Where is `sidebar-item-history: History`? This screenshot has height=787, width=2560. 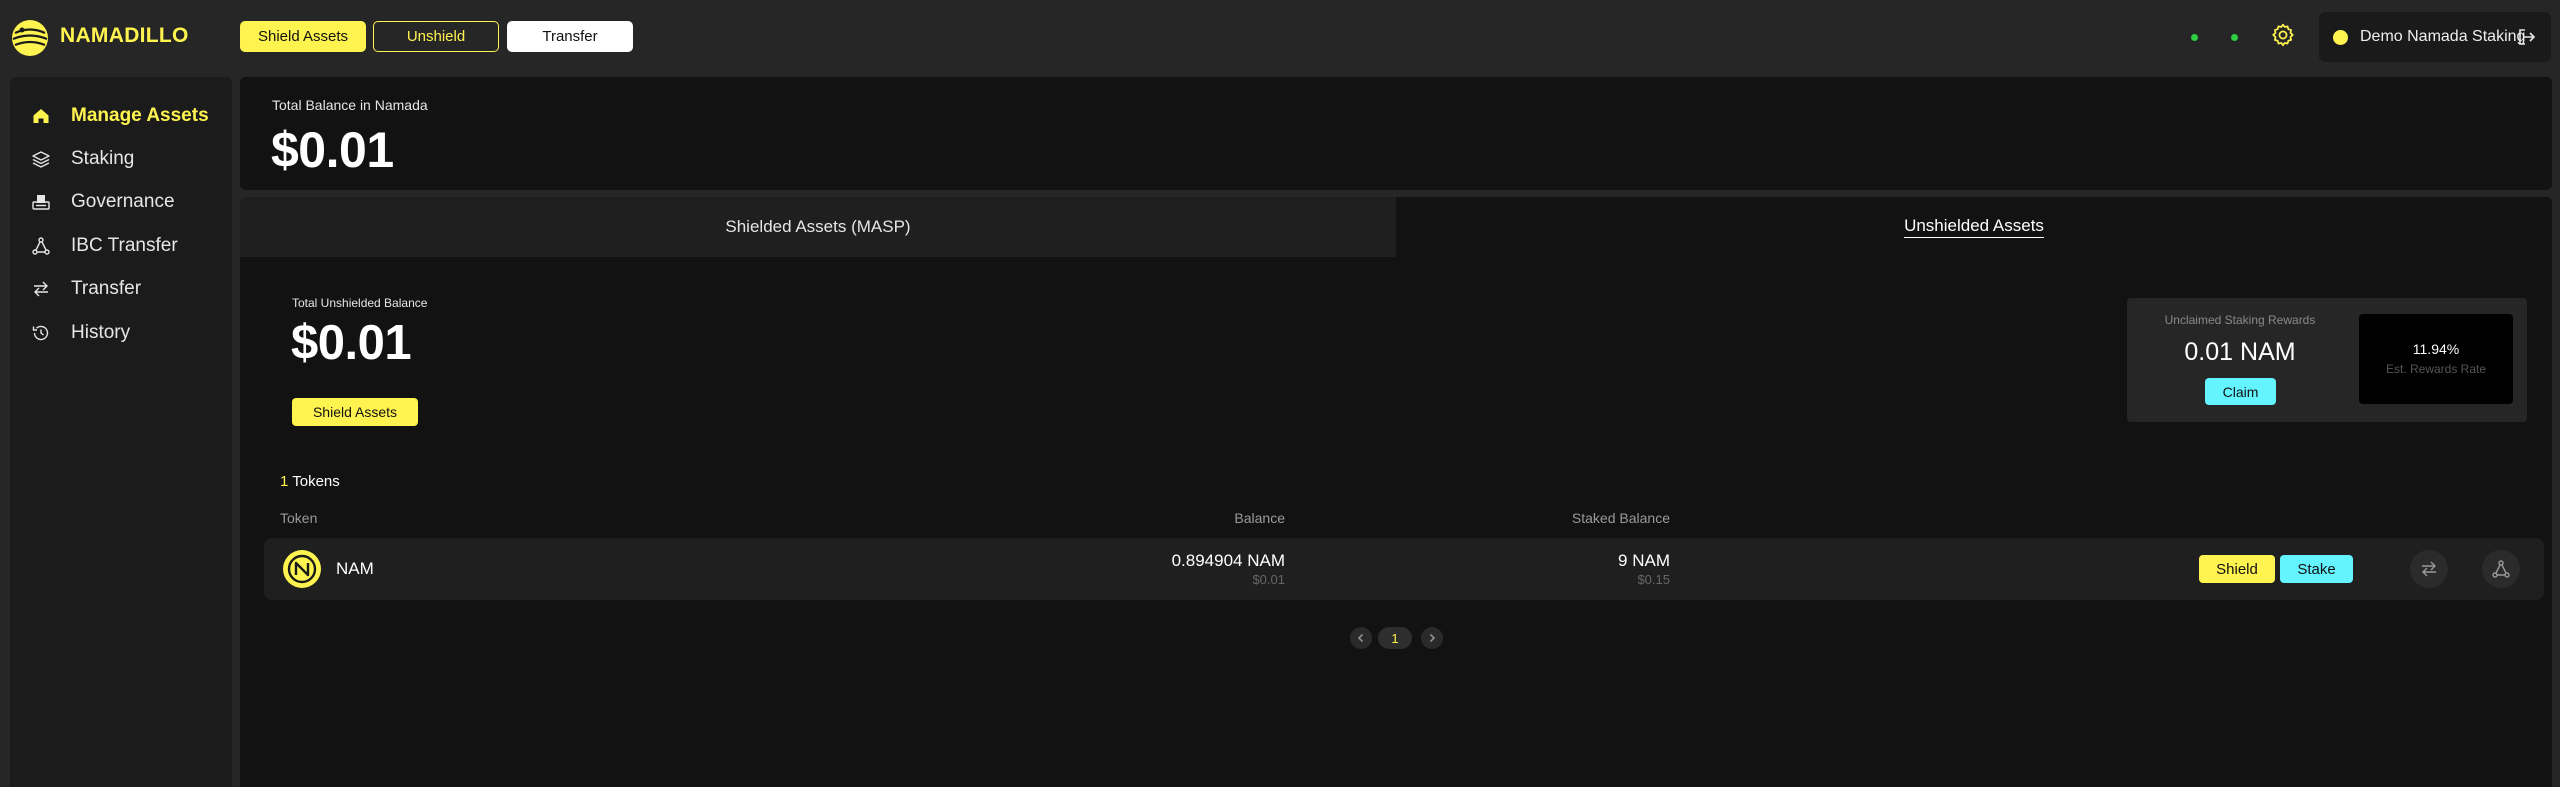 sidebar-item-history: History is located at coordinates (121, 333).